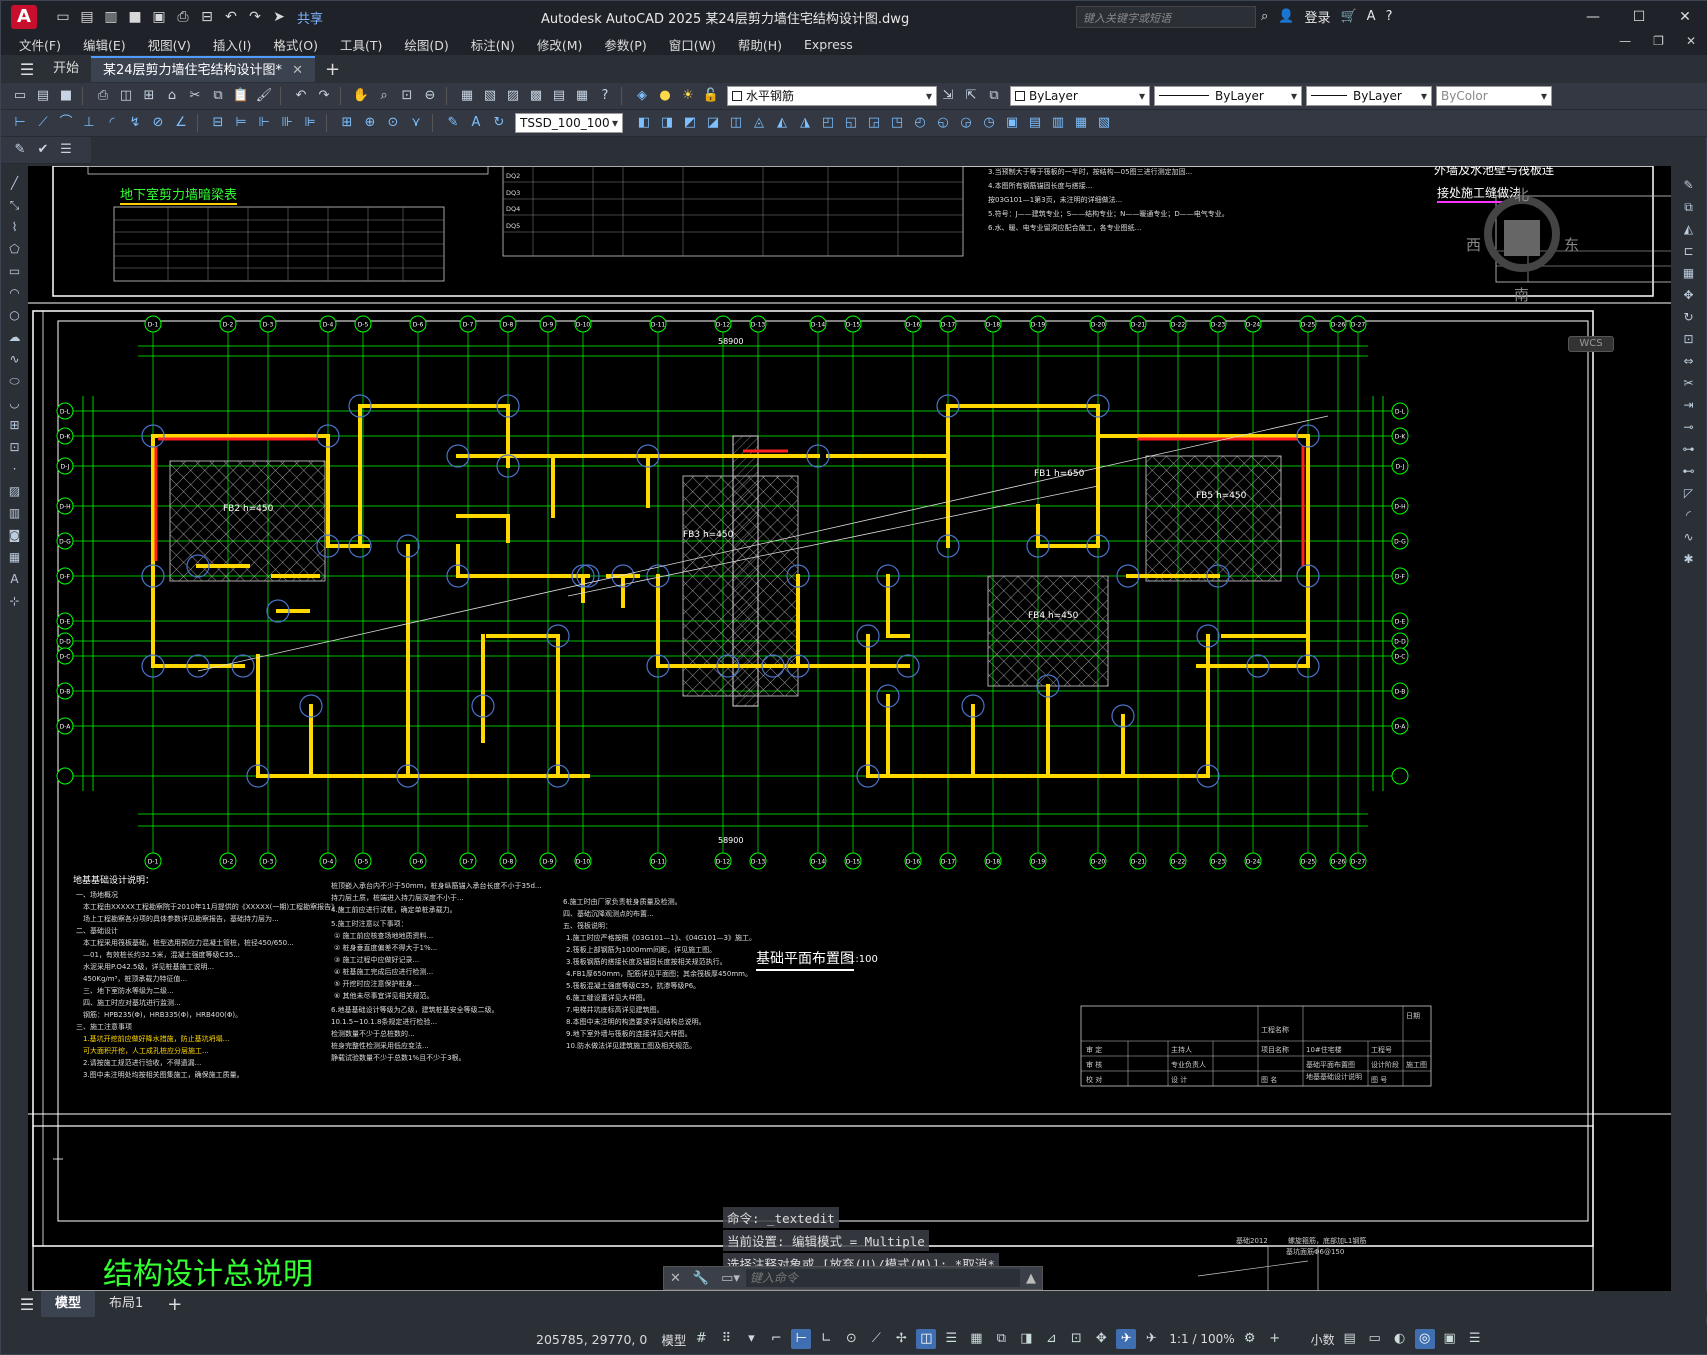 The image size is (1707, 1355). What do you see at coordinates (1126, 1339) in the screenshot?
I see `annotation-visibility-icon: ✈` at bounding box center [1126, 1339].